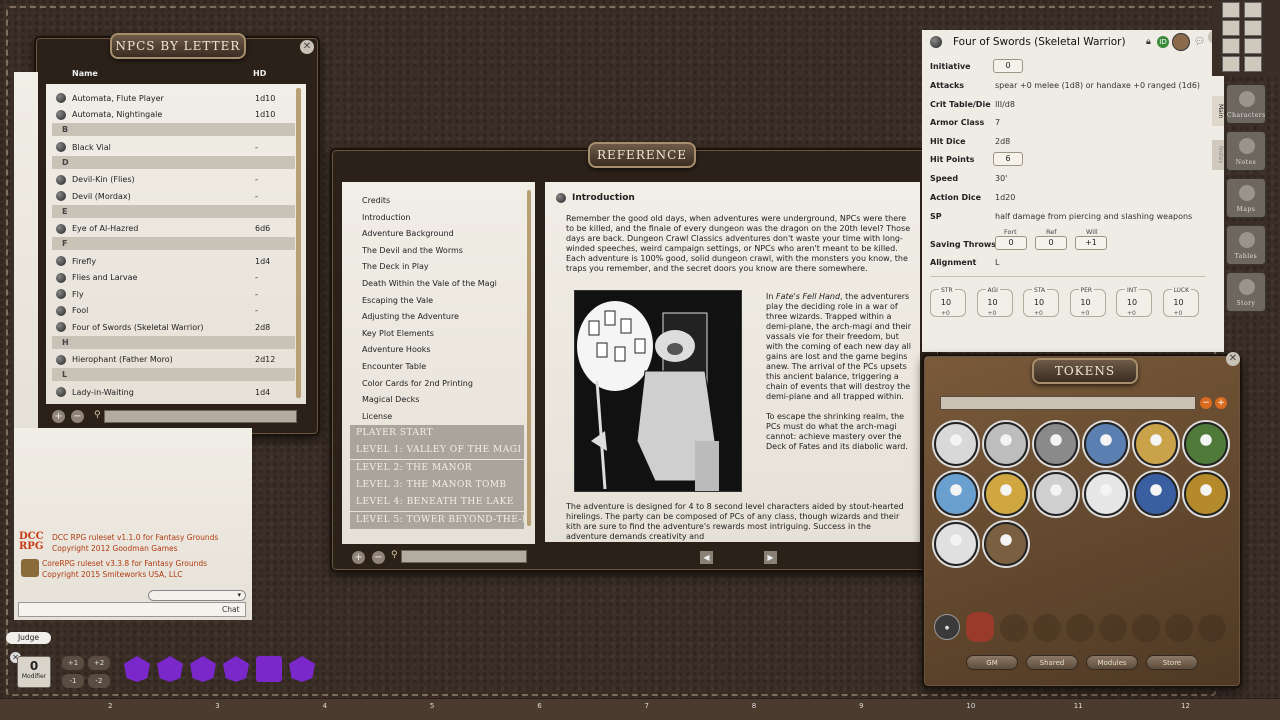 This screenshot has width=1280, height=720. What do you see at coordinates (1246, 104) in the screenshot?
I see `sidebar-characters: Characters` at bounding box center [1246, 104].